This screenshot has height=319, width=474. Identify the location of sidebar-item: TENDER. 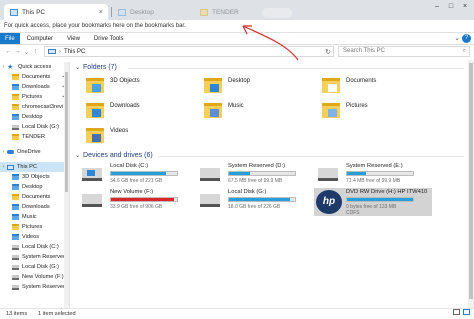
(34, 137).